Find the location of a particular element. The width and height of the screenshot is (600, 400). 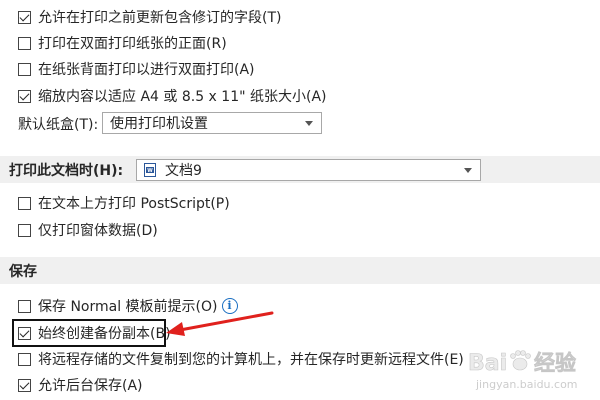

form-data-checkbox is located at coordinates (24, 230).